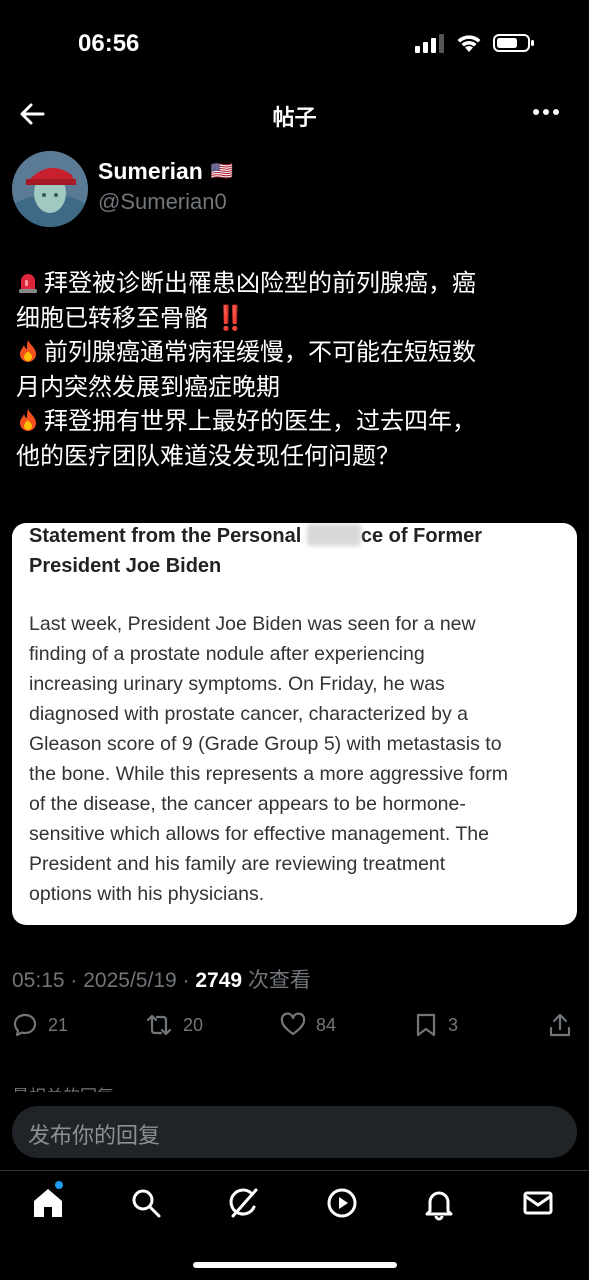  Describe the element at coordinates (58, 1024) in the screenshot. I see `reply-count: 21` at that location.